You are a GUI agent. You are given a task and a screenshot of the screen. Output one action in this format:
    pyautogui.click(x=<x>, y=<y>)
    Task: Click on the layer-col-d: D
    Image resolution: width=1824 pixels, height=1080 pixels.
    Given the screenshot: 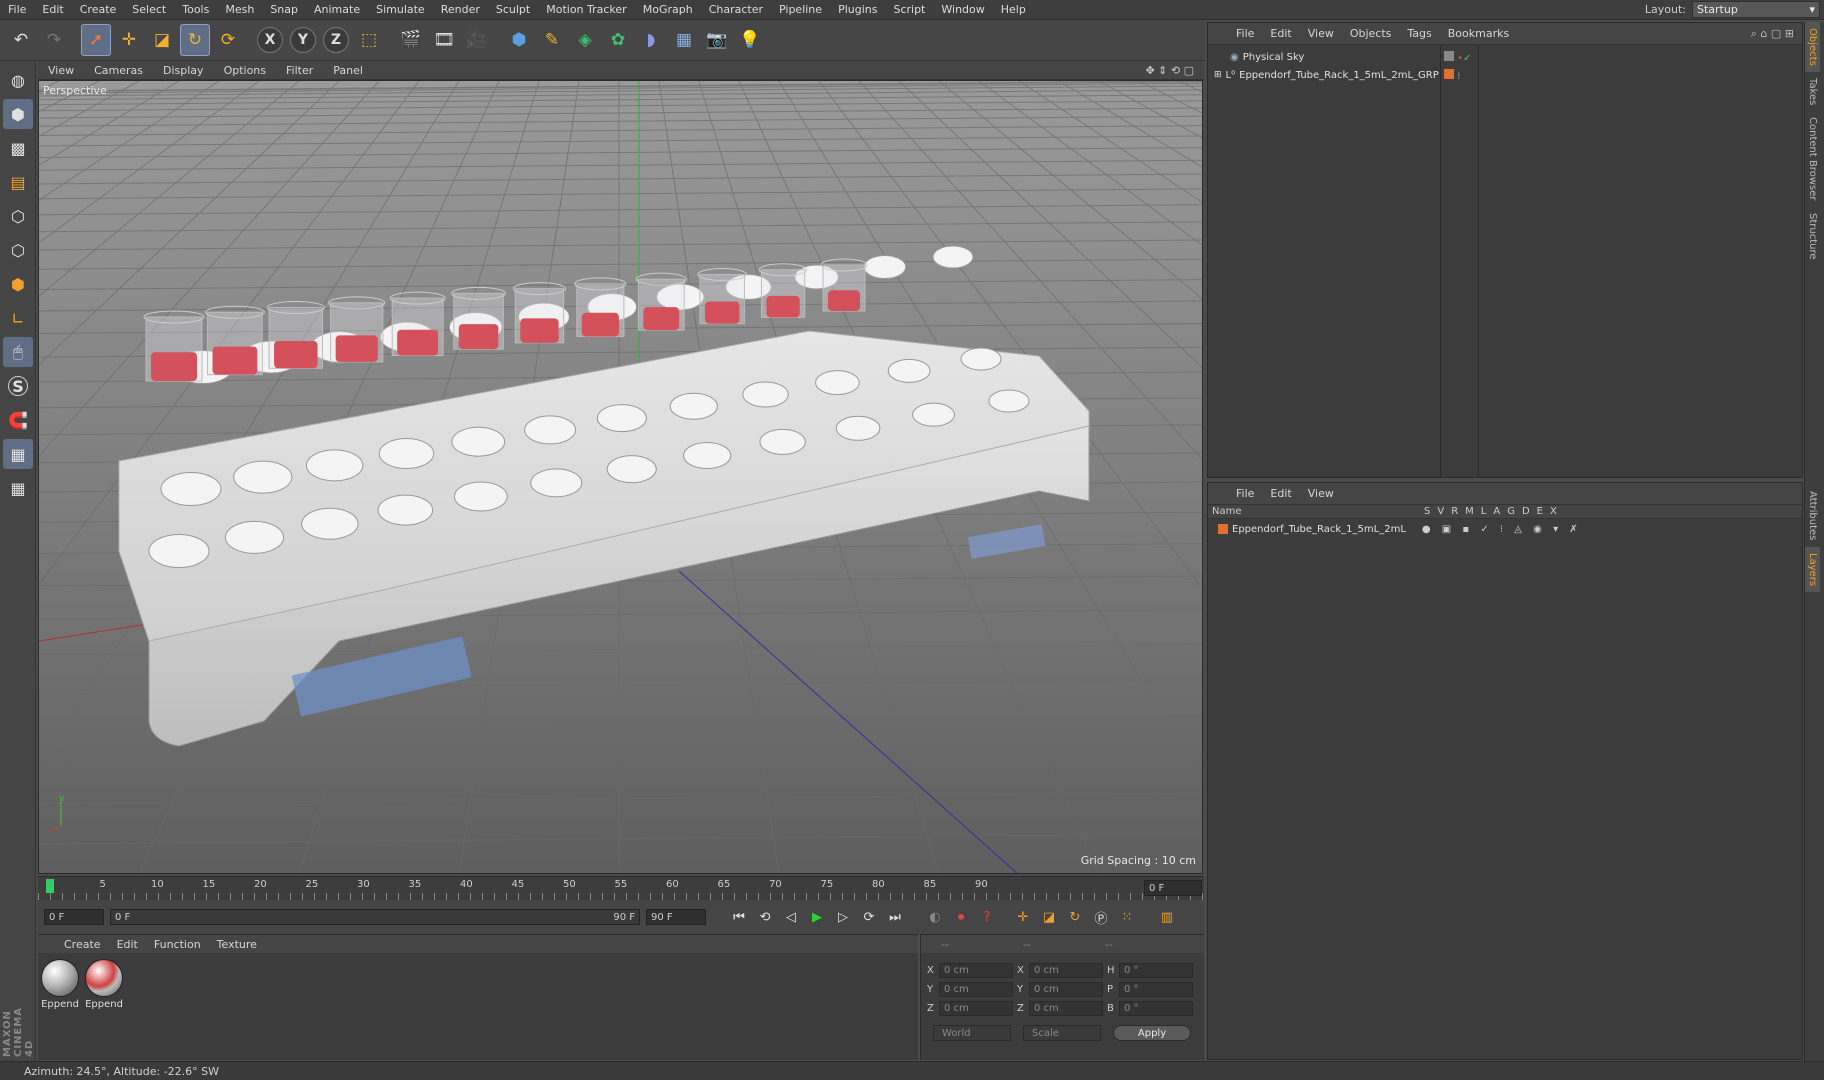 What is the action you would take?
    pyautogui.click(x=1526, y=511)
    